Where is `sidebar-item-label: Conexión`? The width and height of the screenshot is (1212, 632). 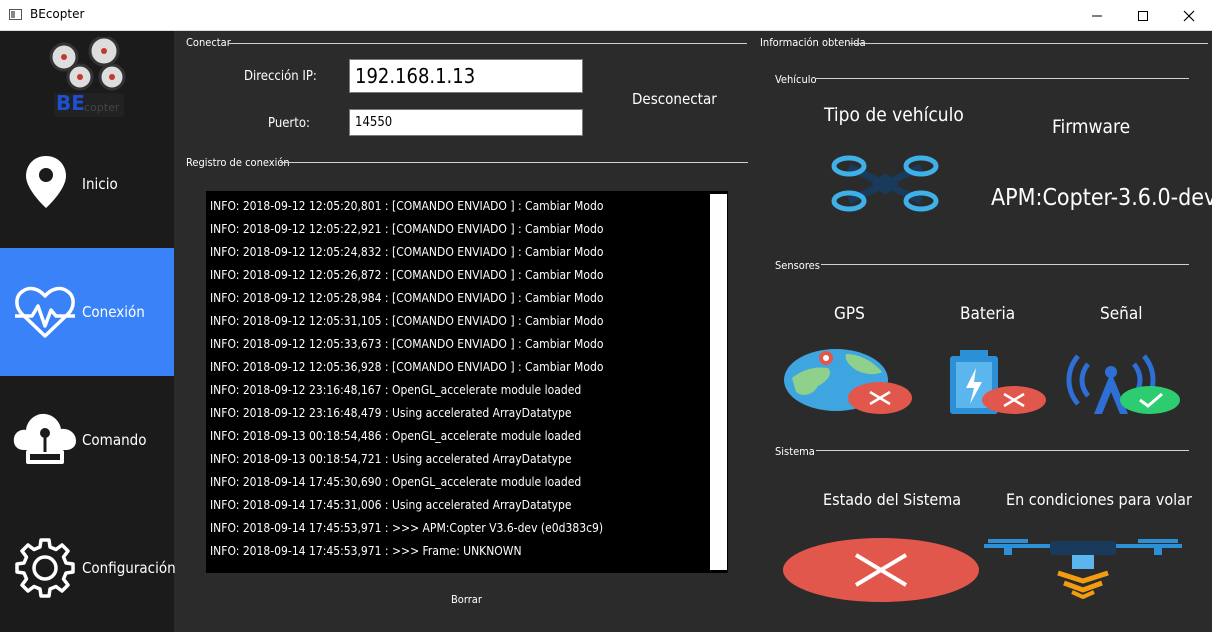
sidebar-item-label: Conexión is located at coordinates (113, 312).